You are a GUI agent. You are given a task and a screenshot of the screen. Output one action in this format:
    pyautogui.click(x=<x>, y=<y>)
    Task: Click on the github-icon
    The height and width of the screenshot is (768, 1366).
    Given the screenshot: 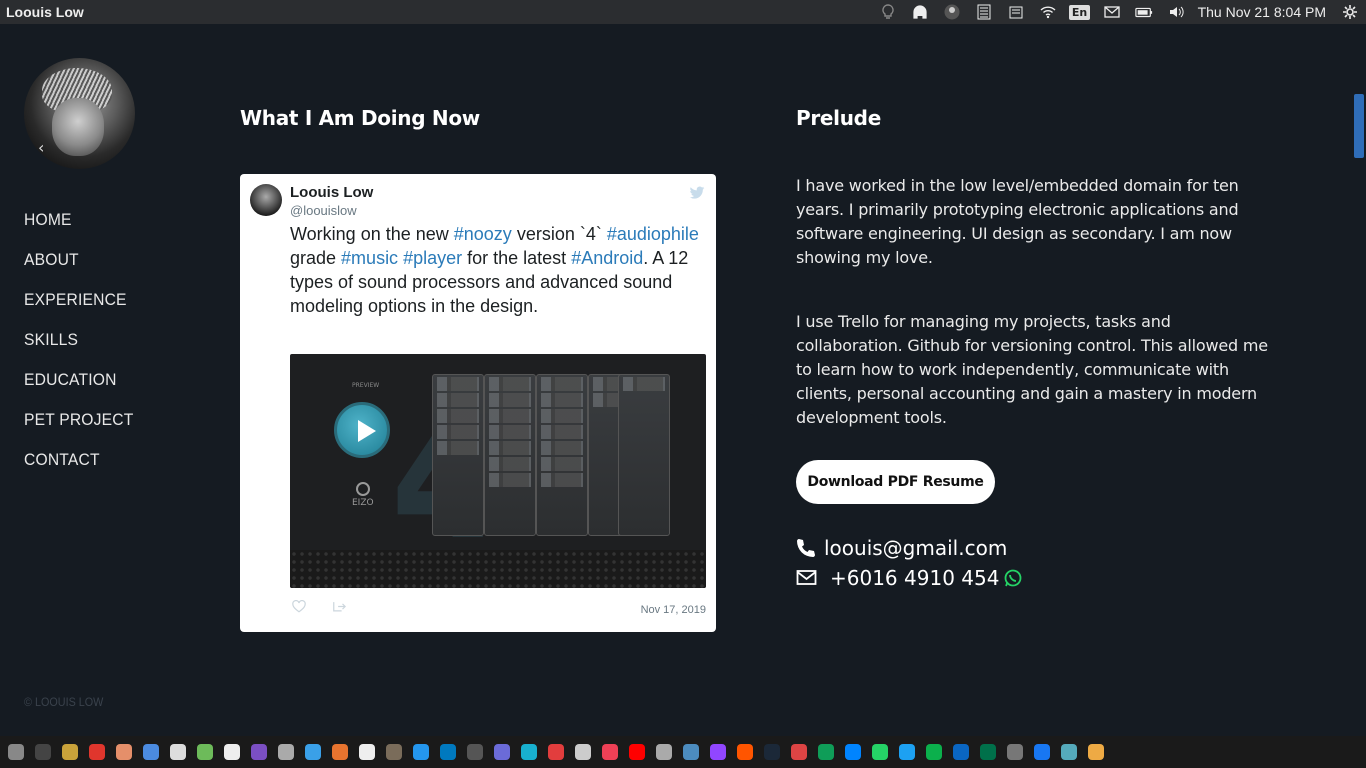 What is the action you would take?
    pyautogui.click(x=367, y=752)
    